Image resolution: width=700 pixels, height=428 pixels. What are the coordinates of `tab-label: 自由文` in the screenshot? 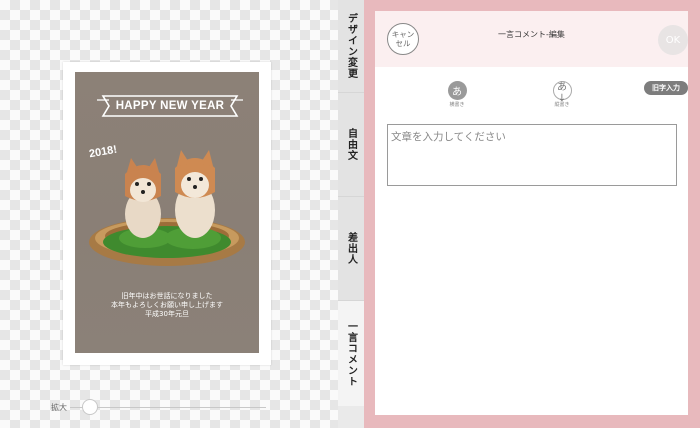 It's located at (351, 144).